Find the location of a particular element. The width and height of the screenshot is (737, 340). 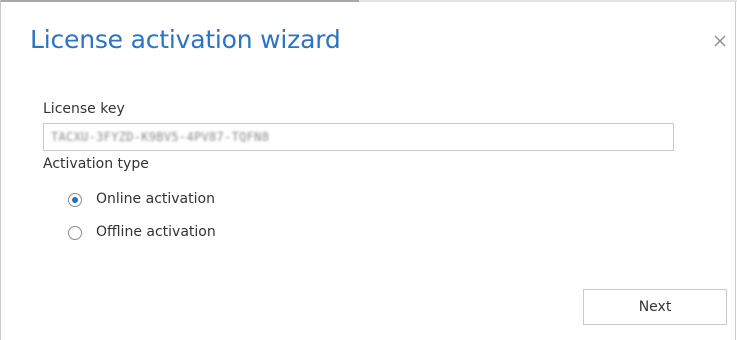

top-border-highlight is located at coordinates (180, 1).